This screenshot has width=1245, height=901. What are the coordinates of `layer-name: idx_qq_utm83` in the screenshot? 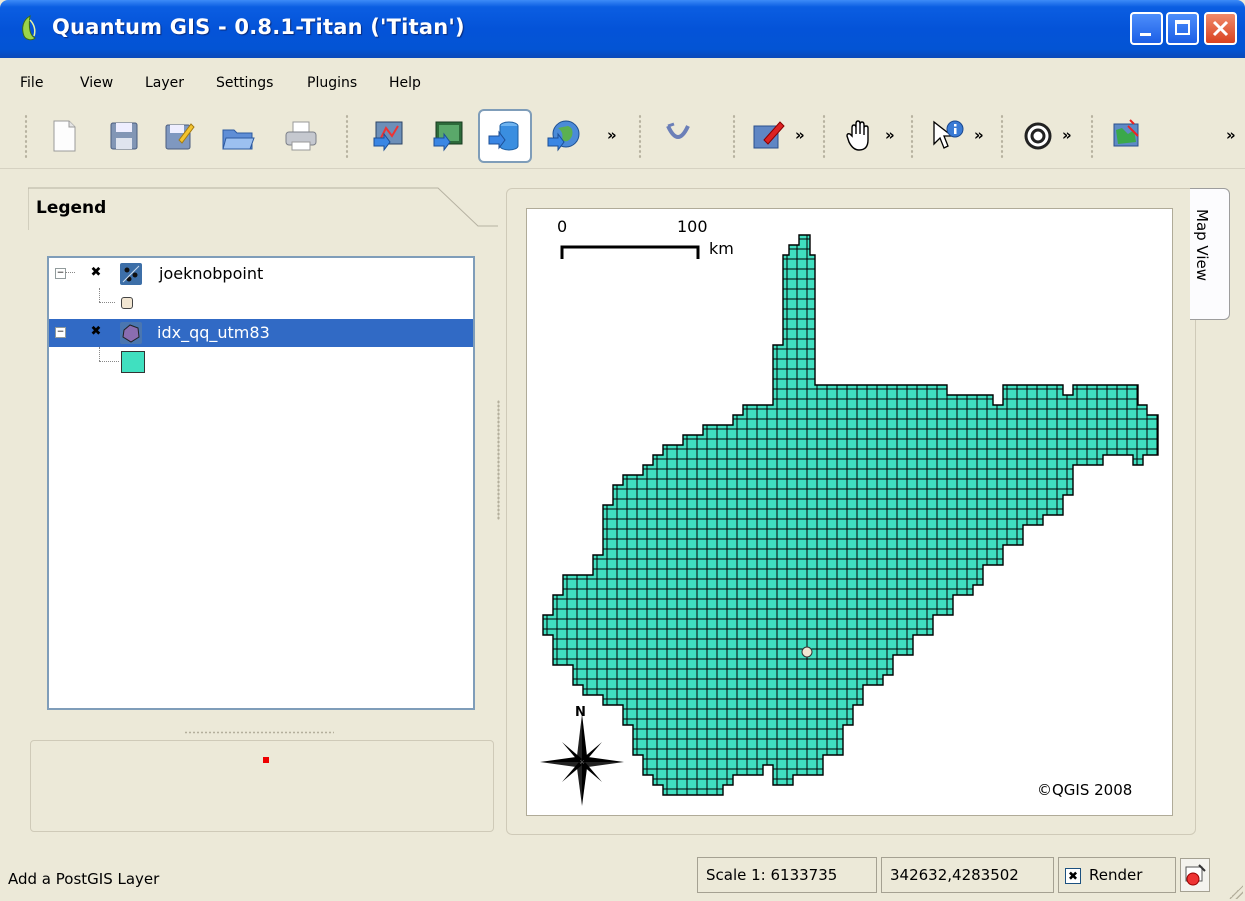 It's located at (213, 332).